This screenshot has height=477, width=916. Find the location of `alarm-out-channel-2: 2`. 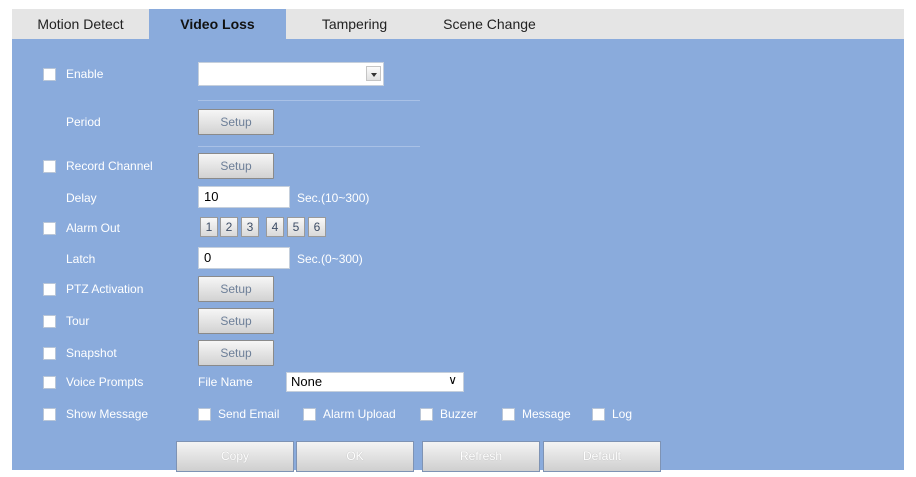

alarm-out-channel-2: 2 is located at coordinates (229, 227).